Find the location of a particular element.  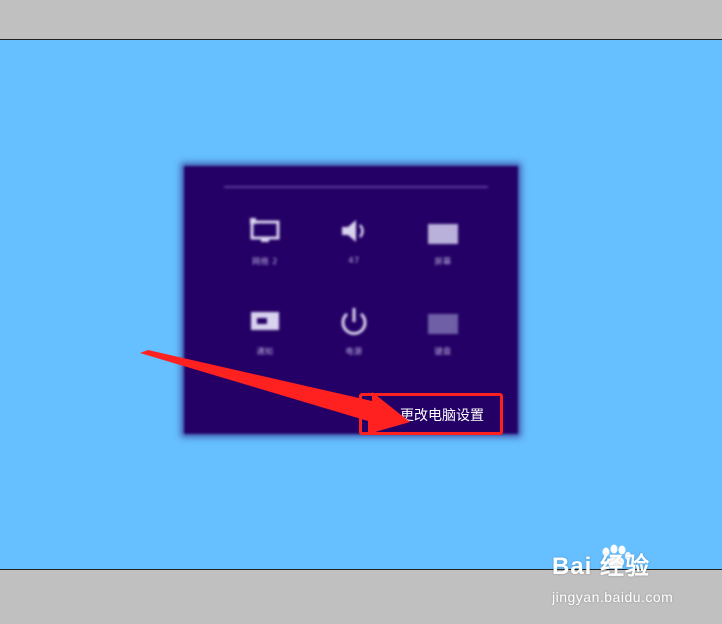

baidu-watermark-site: jingyan.baidu.com is located at coordinates (613, 597).